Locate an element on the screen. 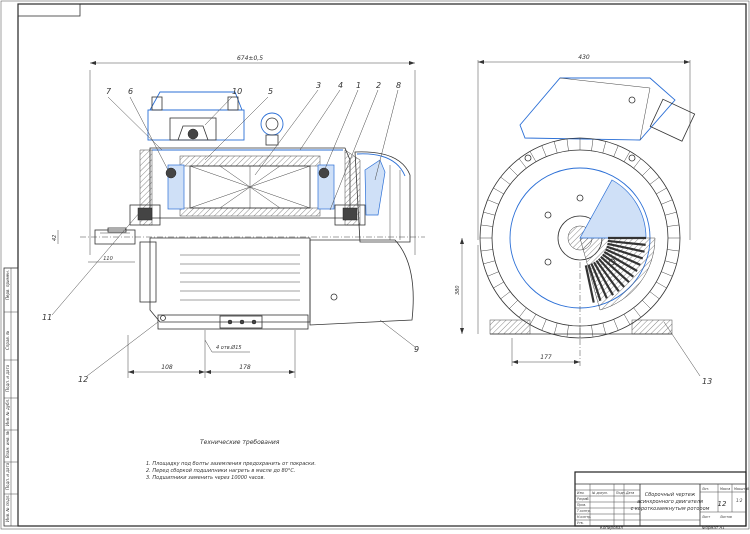 The height and width of the screenshot is (534, 750). callout-12: 12 is located at coordinates (83, 379).